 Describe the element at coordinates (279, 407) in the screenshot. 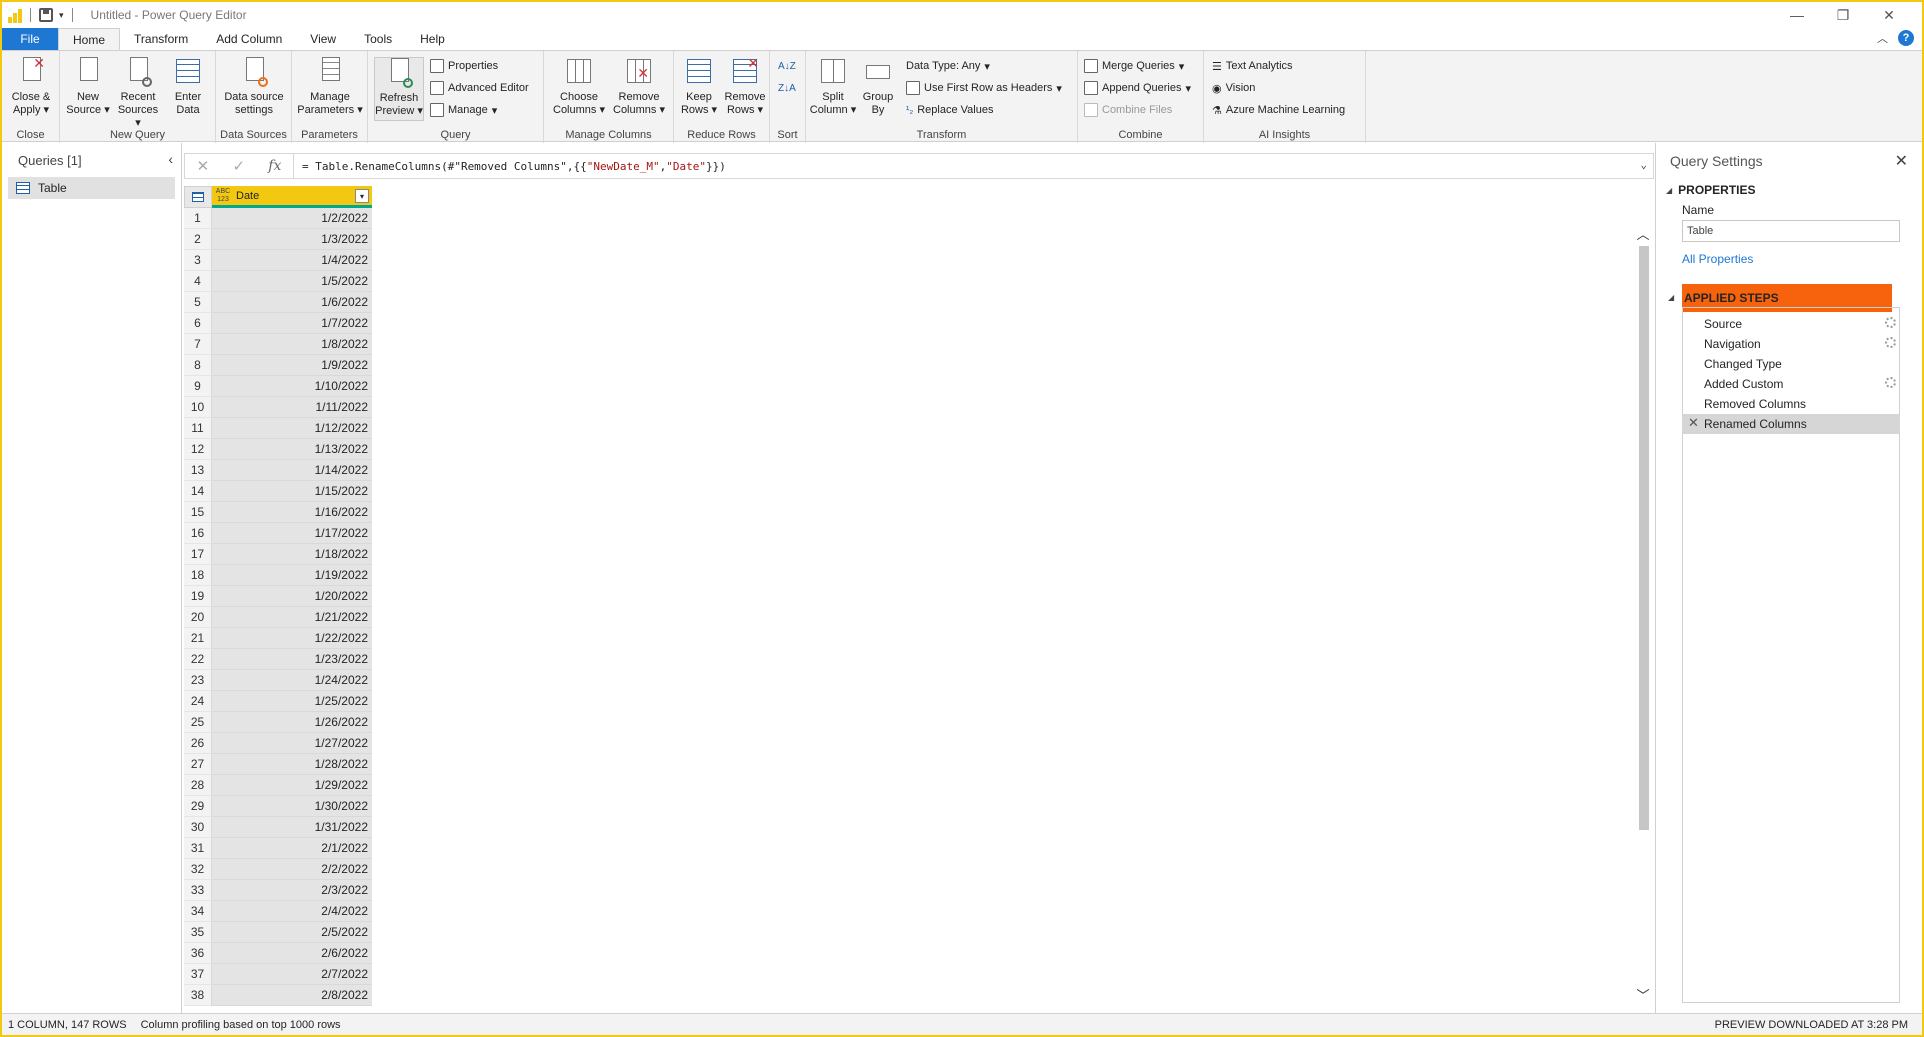

I see `table-row: 10 1/11/2022` at that location.